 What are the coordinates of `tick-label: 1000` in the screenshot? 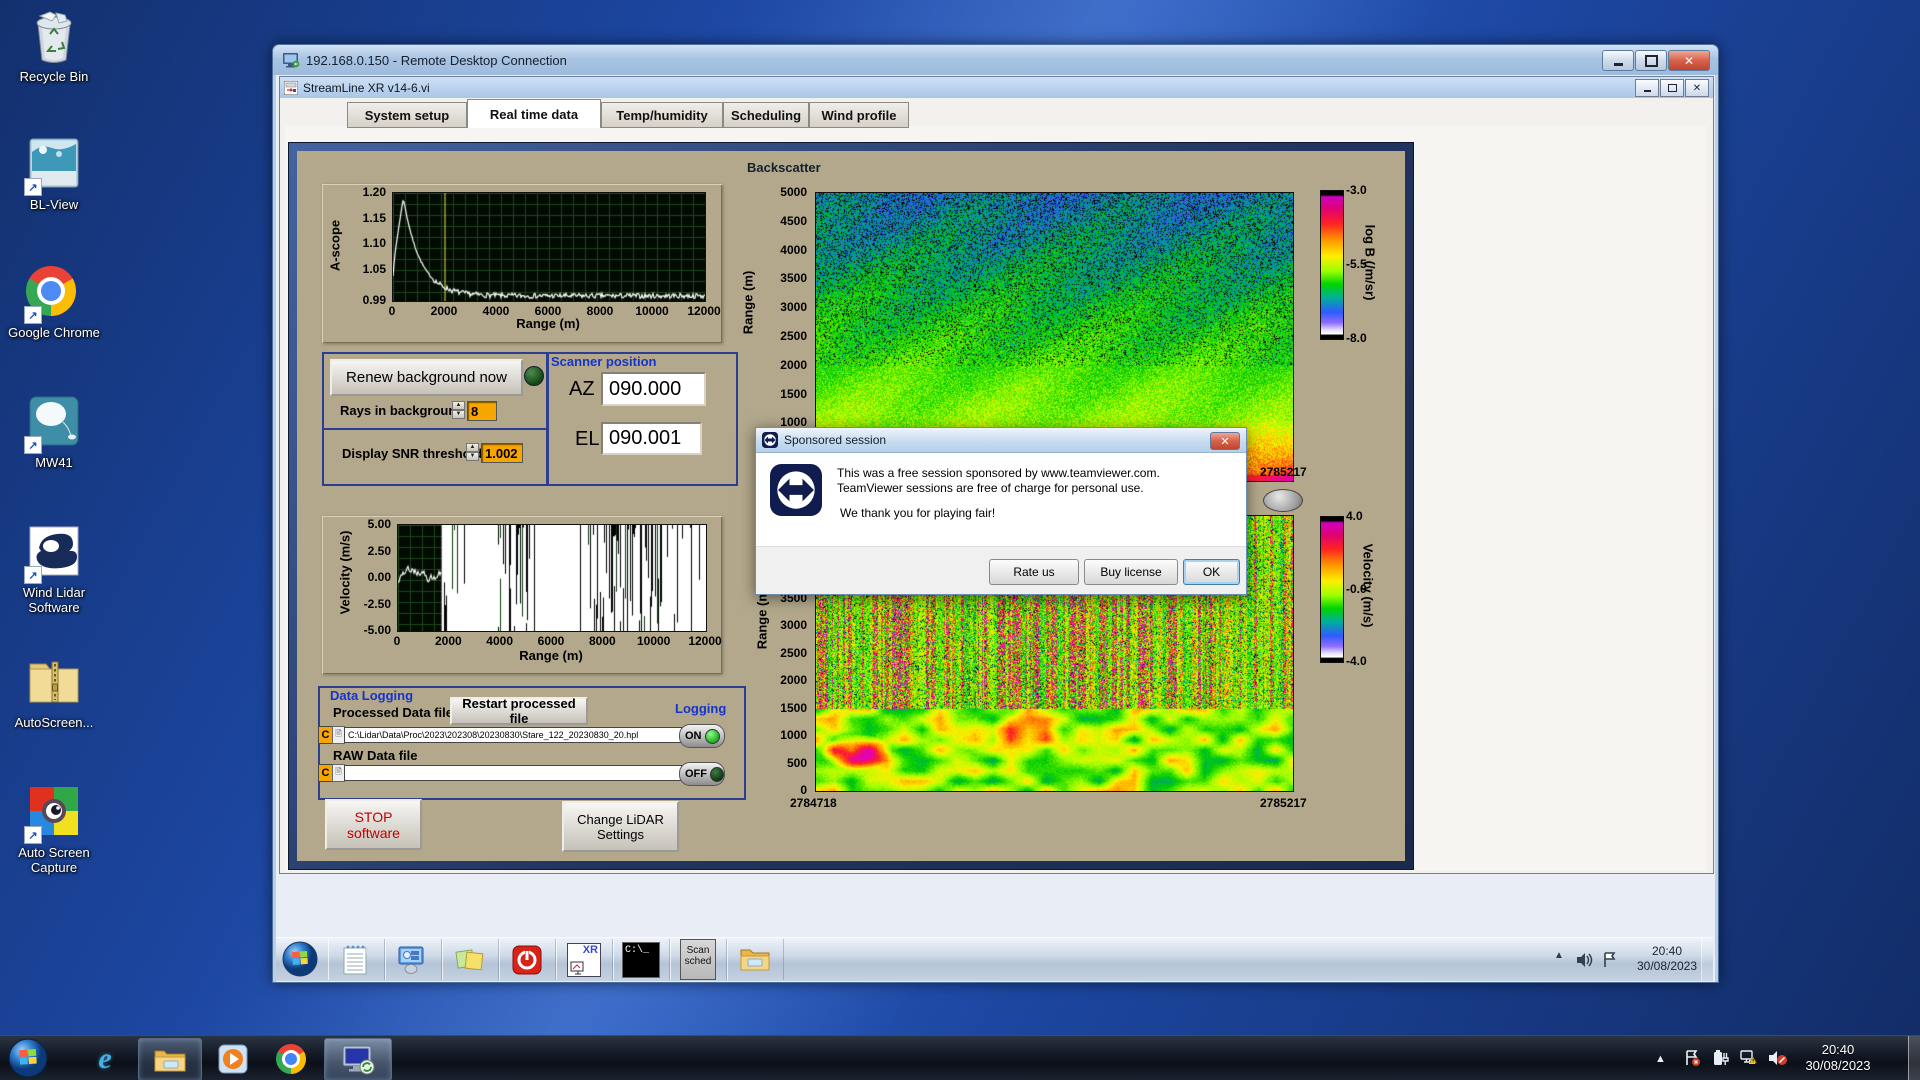 It's located at (793, 735).